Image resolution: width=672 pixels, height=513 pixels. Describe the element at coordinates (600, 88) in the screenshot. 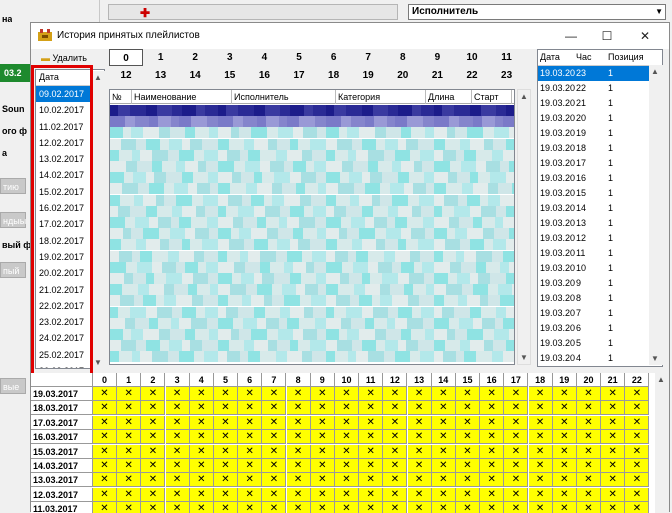

I see `hour-history-row: 19.03.20 22 1` at that location.